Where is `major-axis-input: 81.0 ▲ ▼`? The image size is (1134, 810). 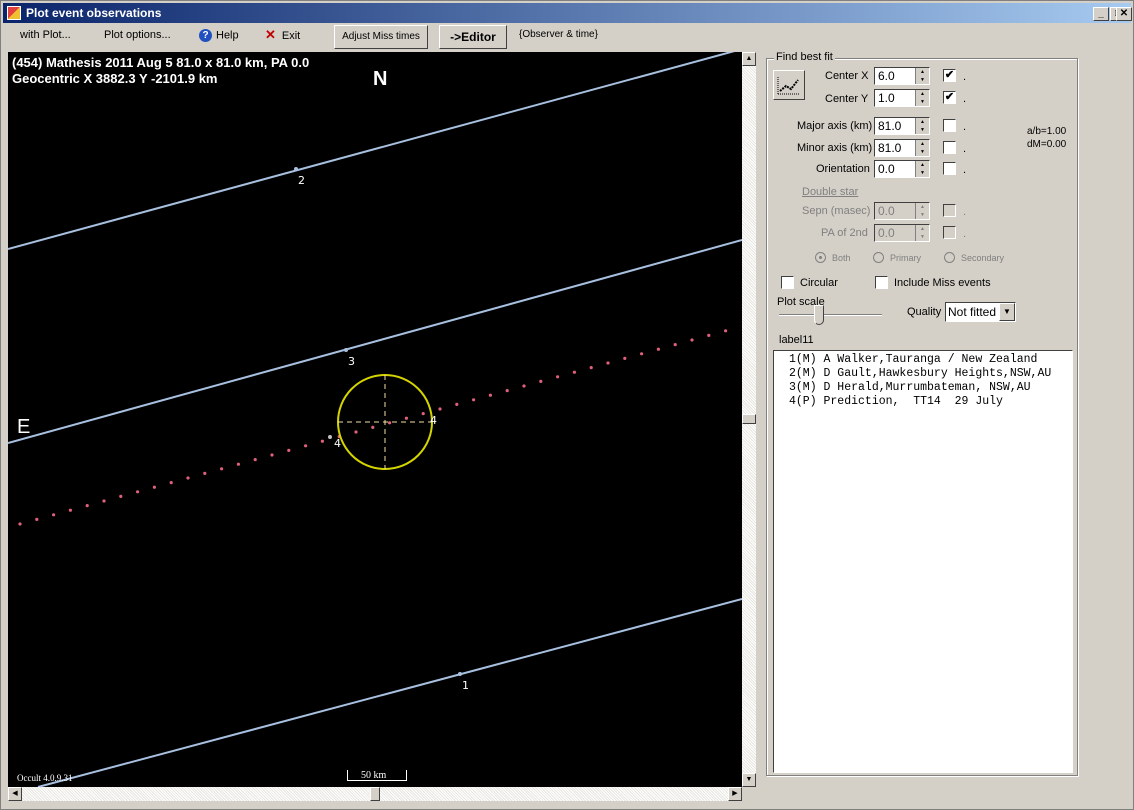 major-axis-input: 81.0 ▲ ▼ is located at coordinates (902, 126).